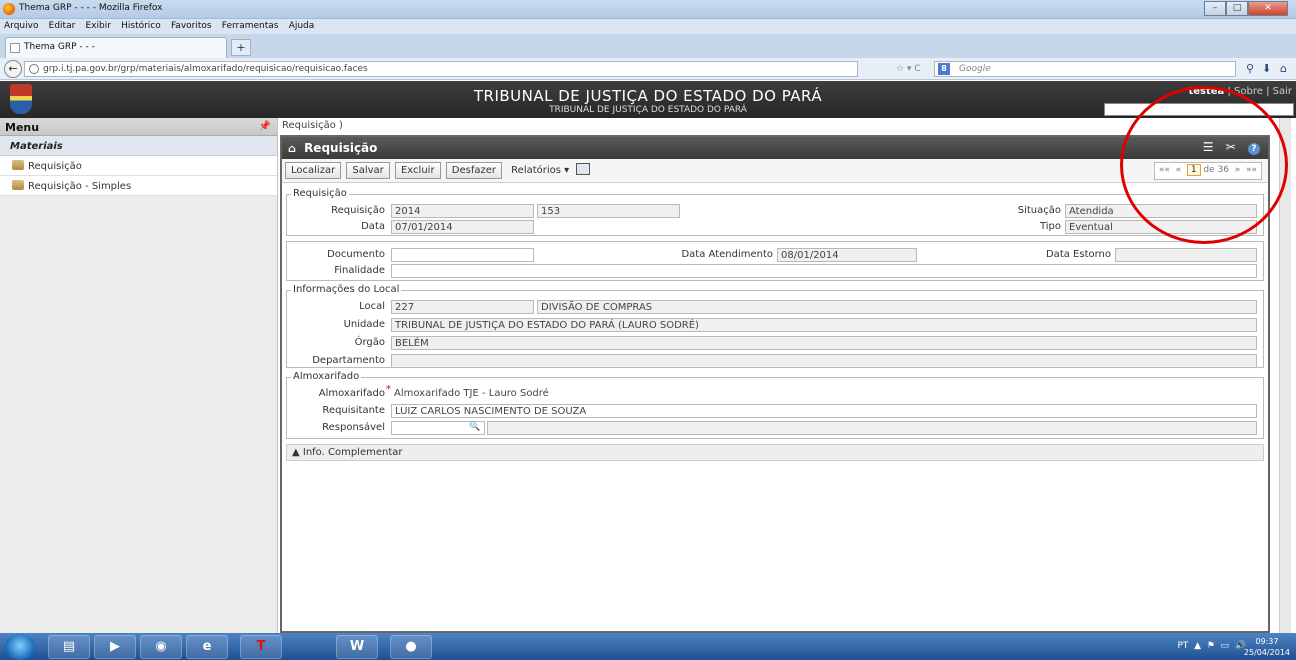  Describe the element at coordinates (583, 169) in the screenshot. I see `print-icon` at that location.